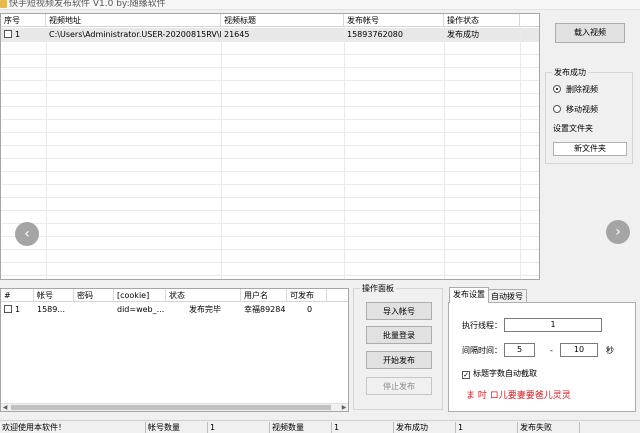  I want to click on video-col-status: 操作状态, so click(482, 20).